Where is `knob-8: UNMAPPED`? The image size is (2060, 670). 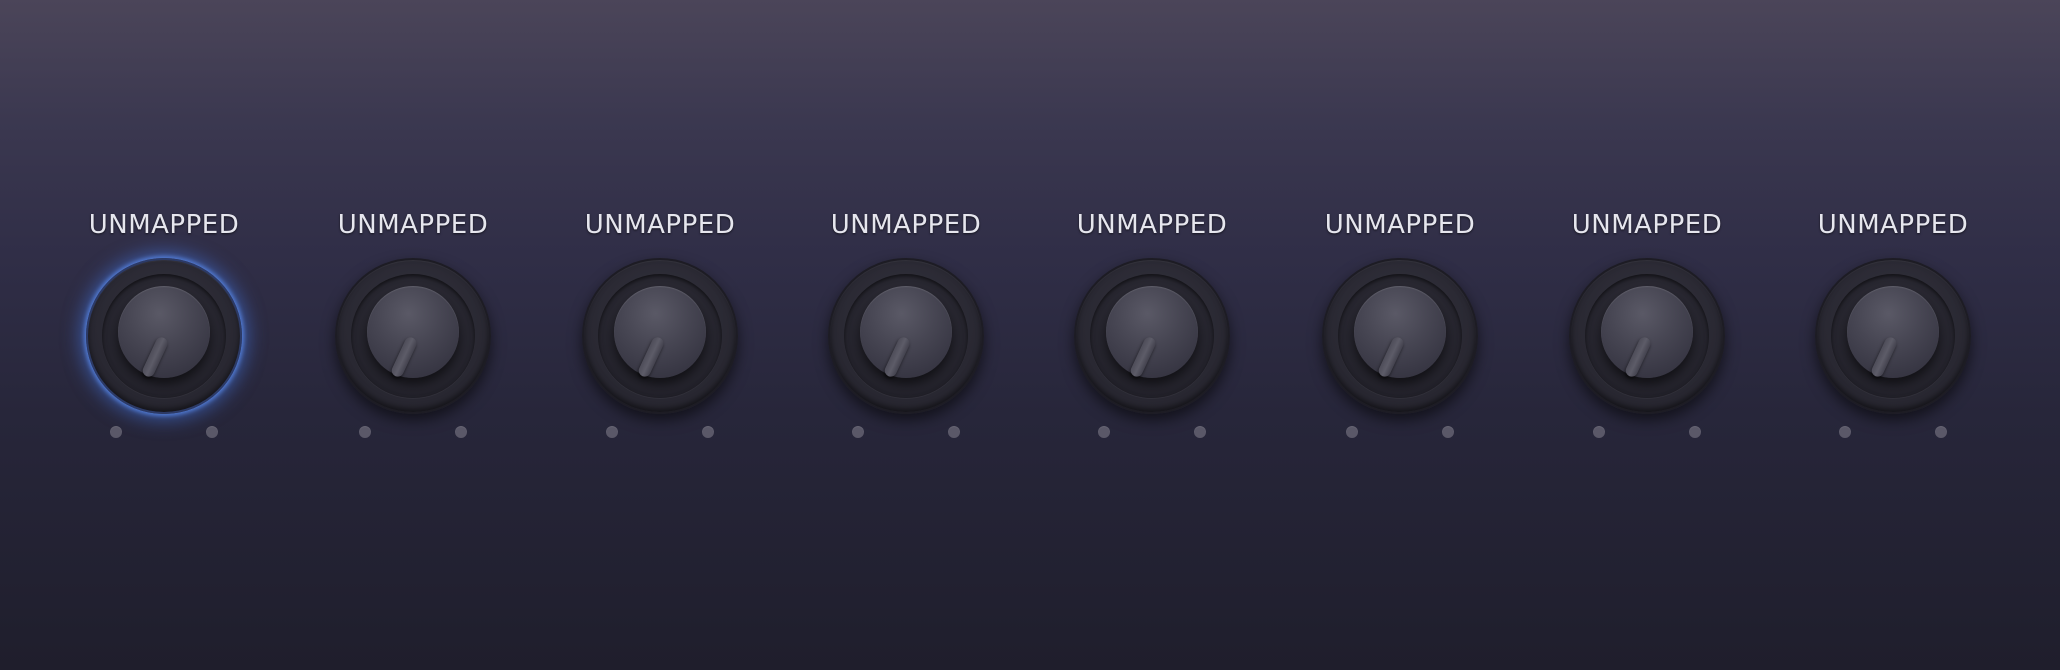 knob-8: UNMAPPED is located at coordinates (1893, 325).